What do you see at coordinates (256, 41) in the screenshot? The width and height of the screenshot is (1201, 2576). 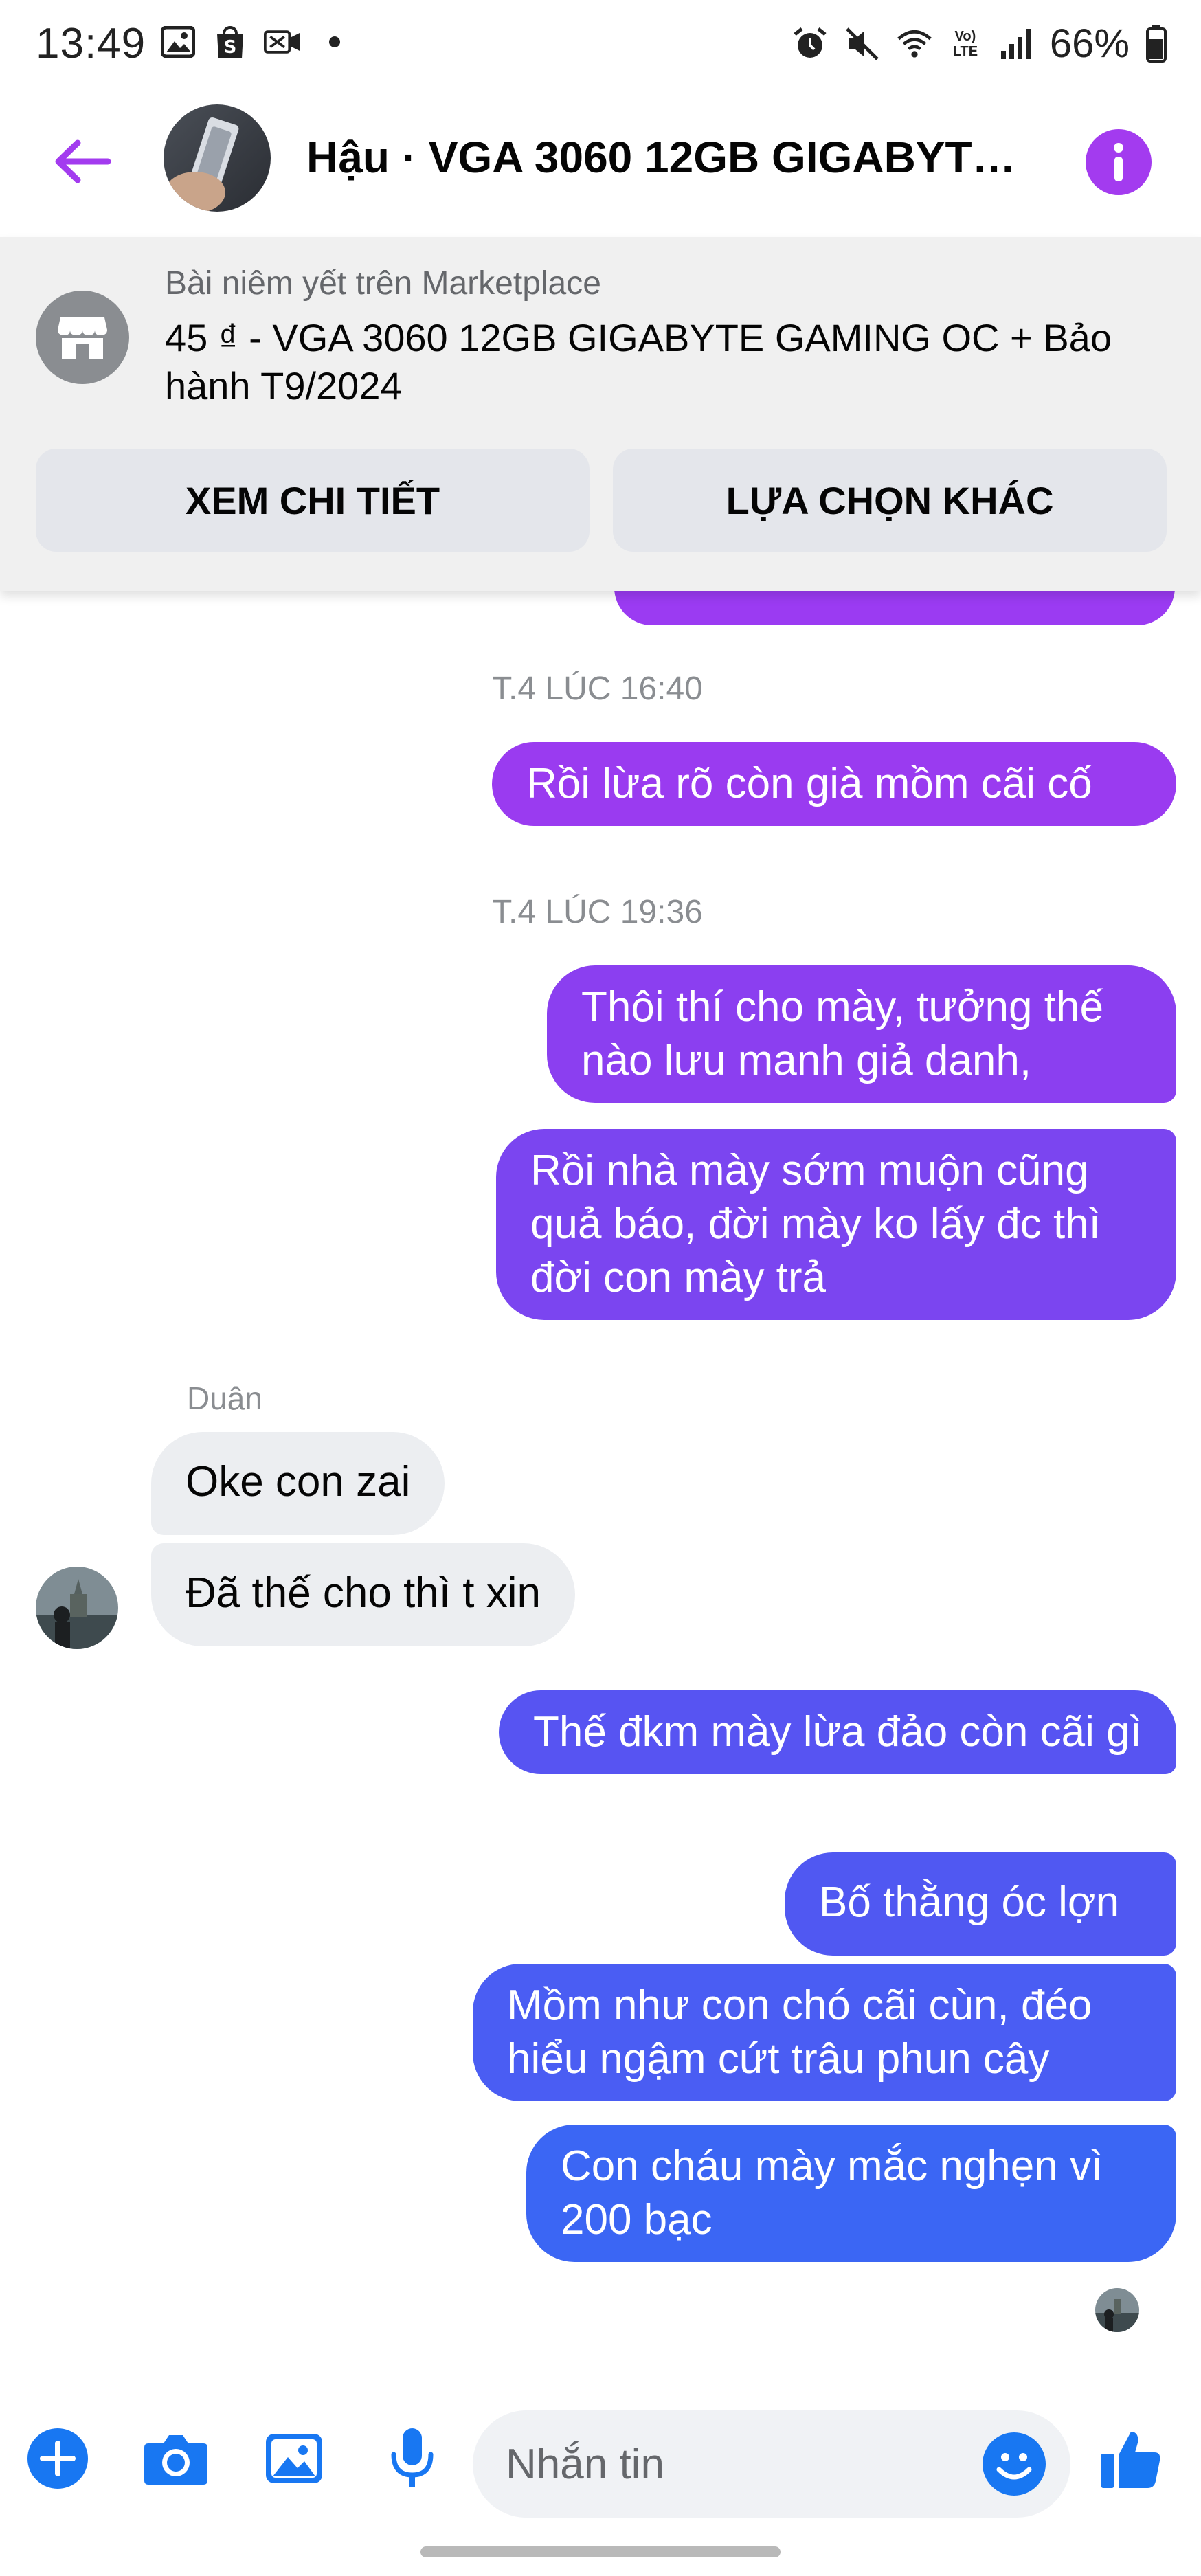 I see `status-left-icons: S` at bounding box center [256, 41].